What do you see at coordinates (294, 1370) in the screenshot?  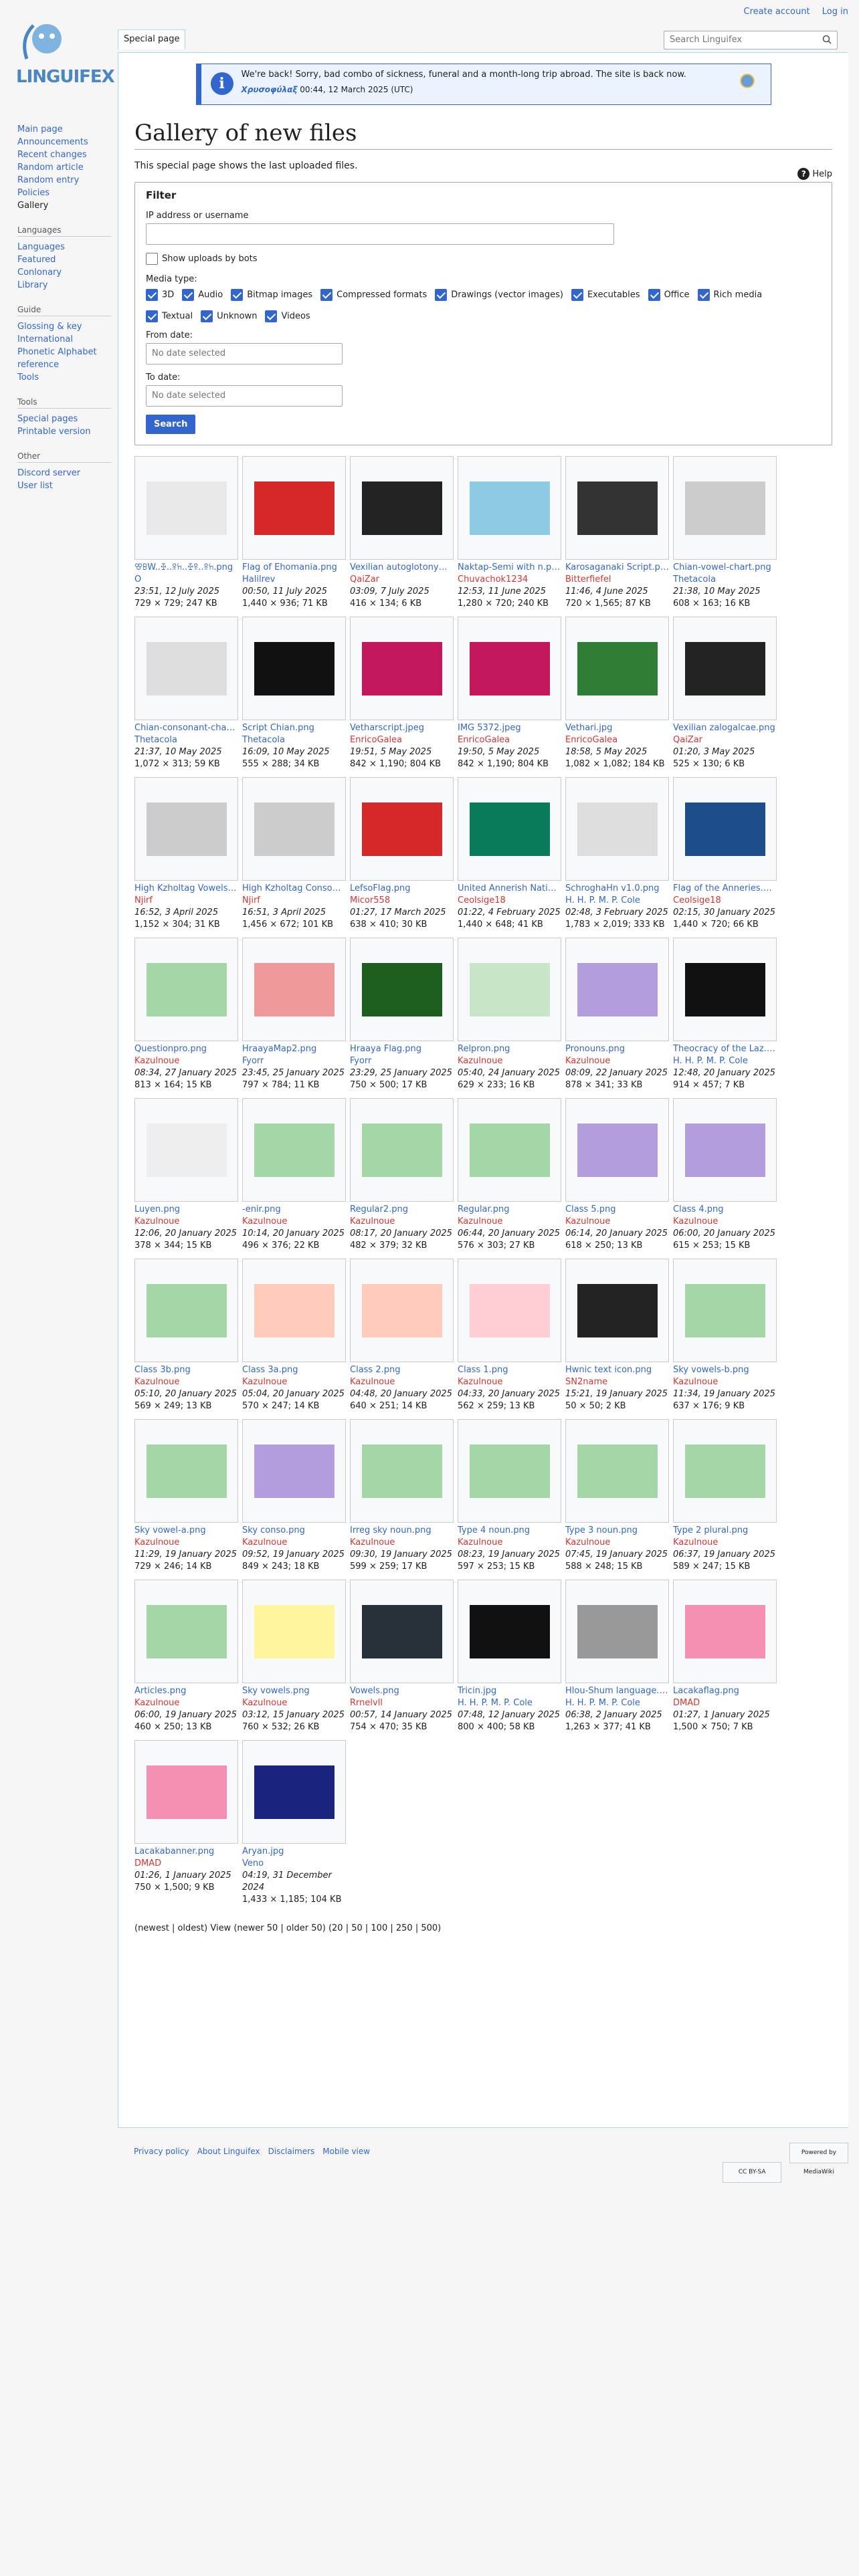 I see `file-name-link: Class 3a.png` at bounding box center [294, 1370].